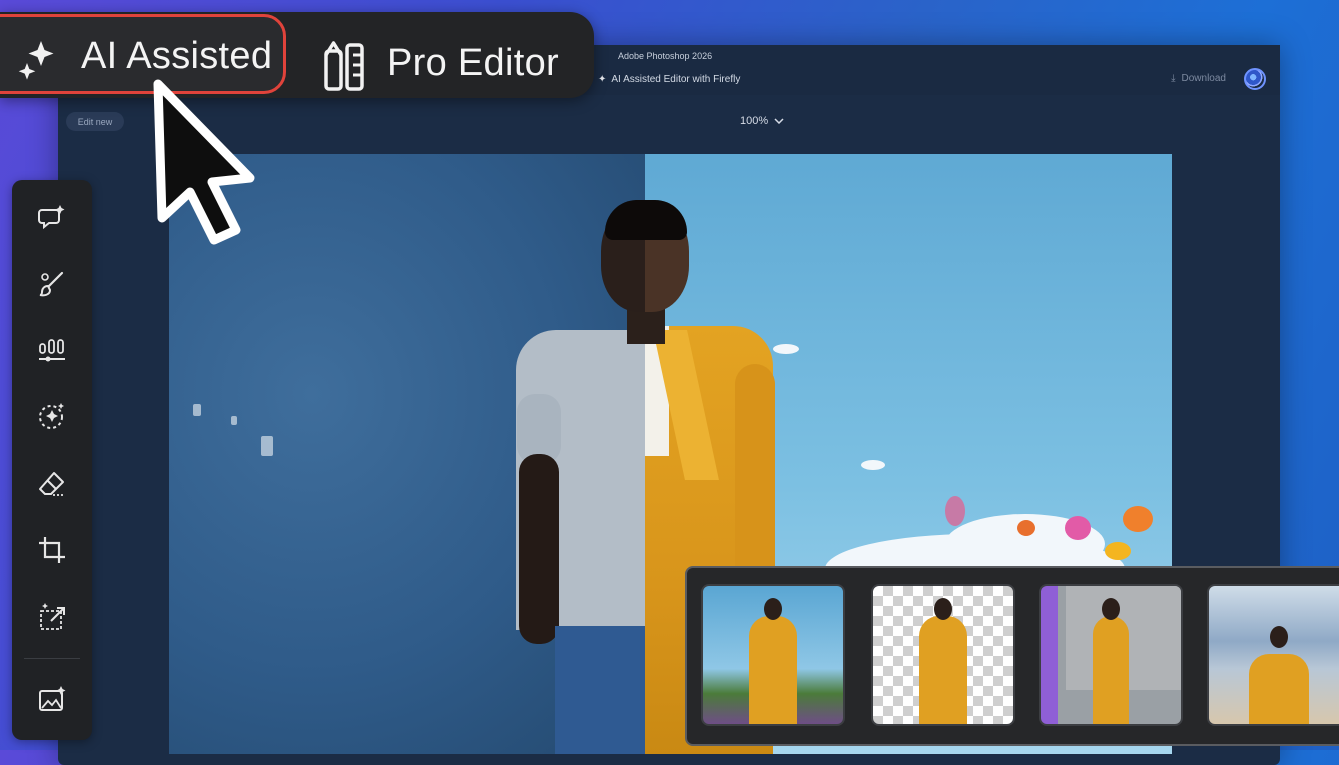  Describe the element at coordinates (177, 56) in the screenshot. I see `ai-assisted-label: AI Assisted` at that location.